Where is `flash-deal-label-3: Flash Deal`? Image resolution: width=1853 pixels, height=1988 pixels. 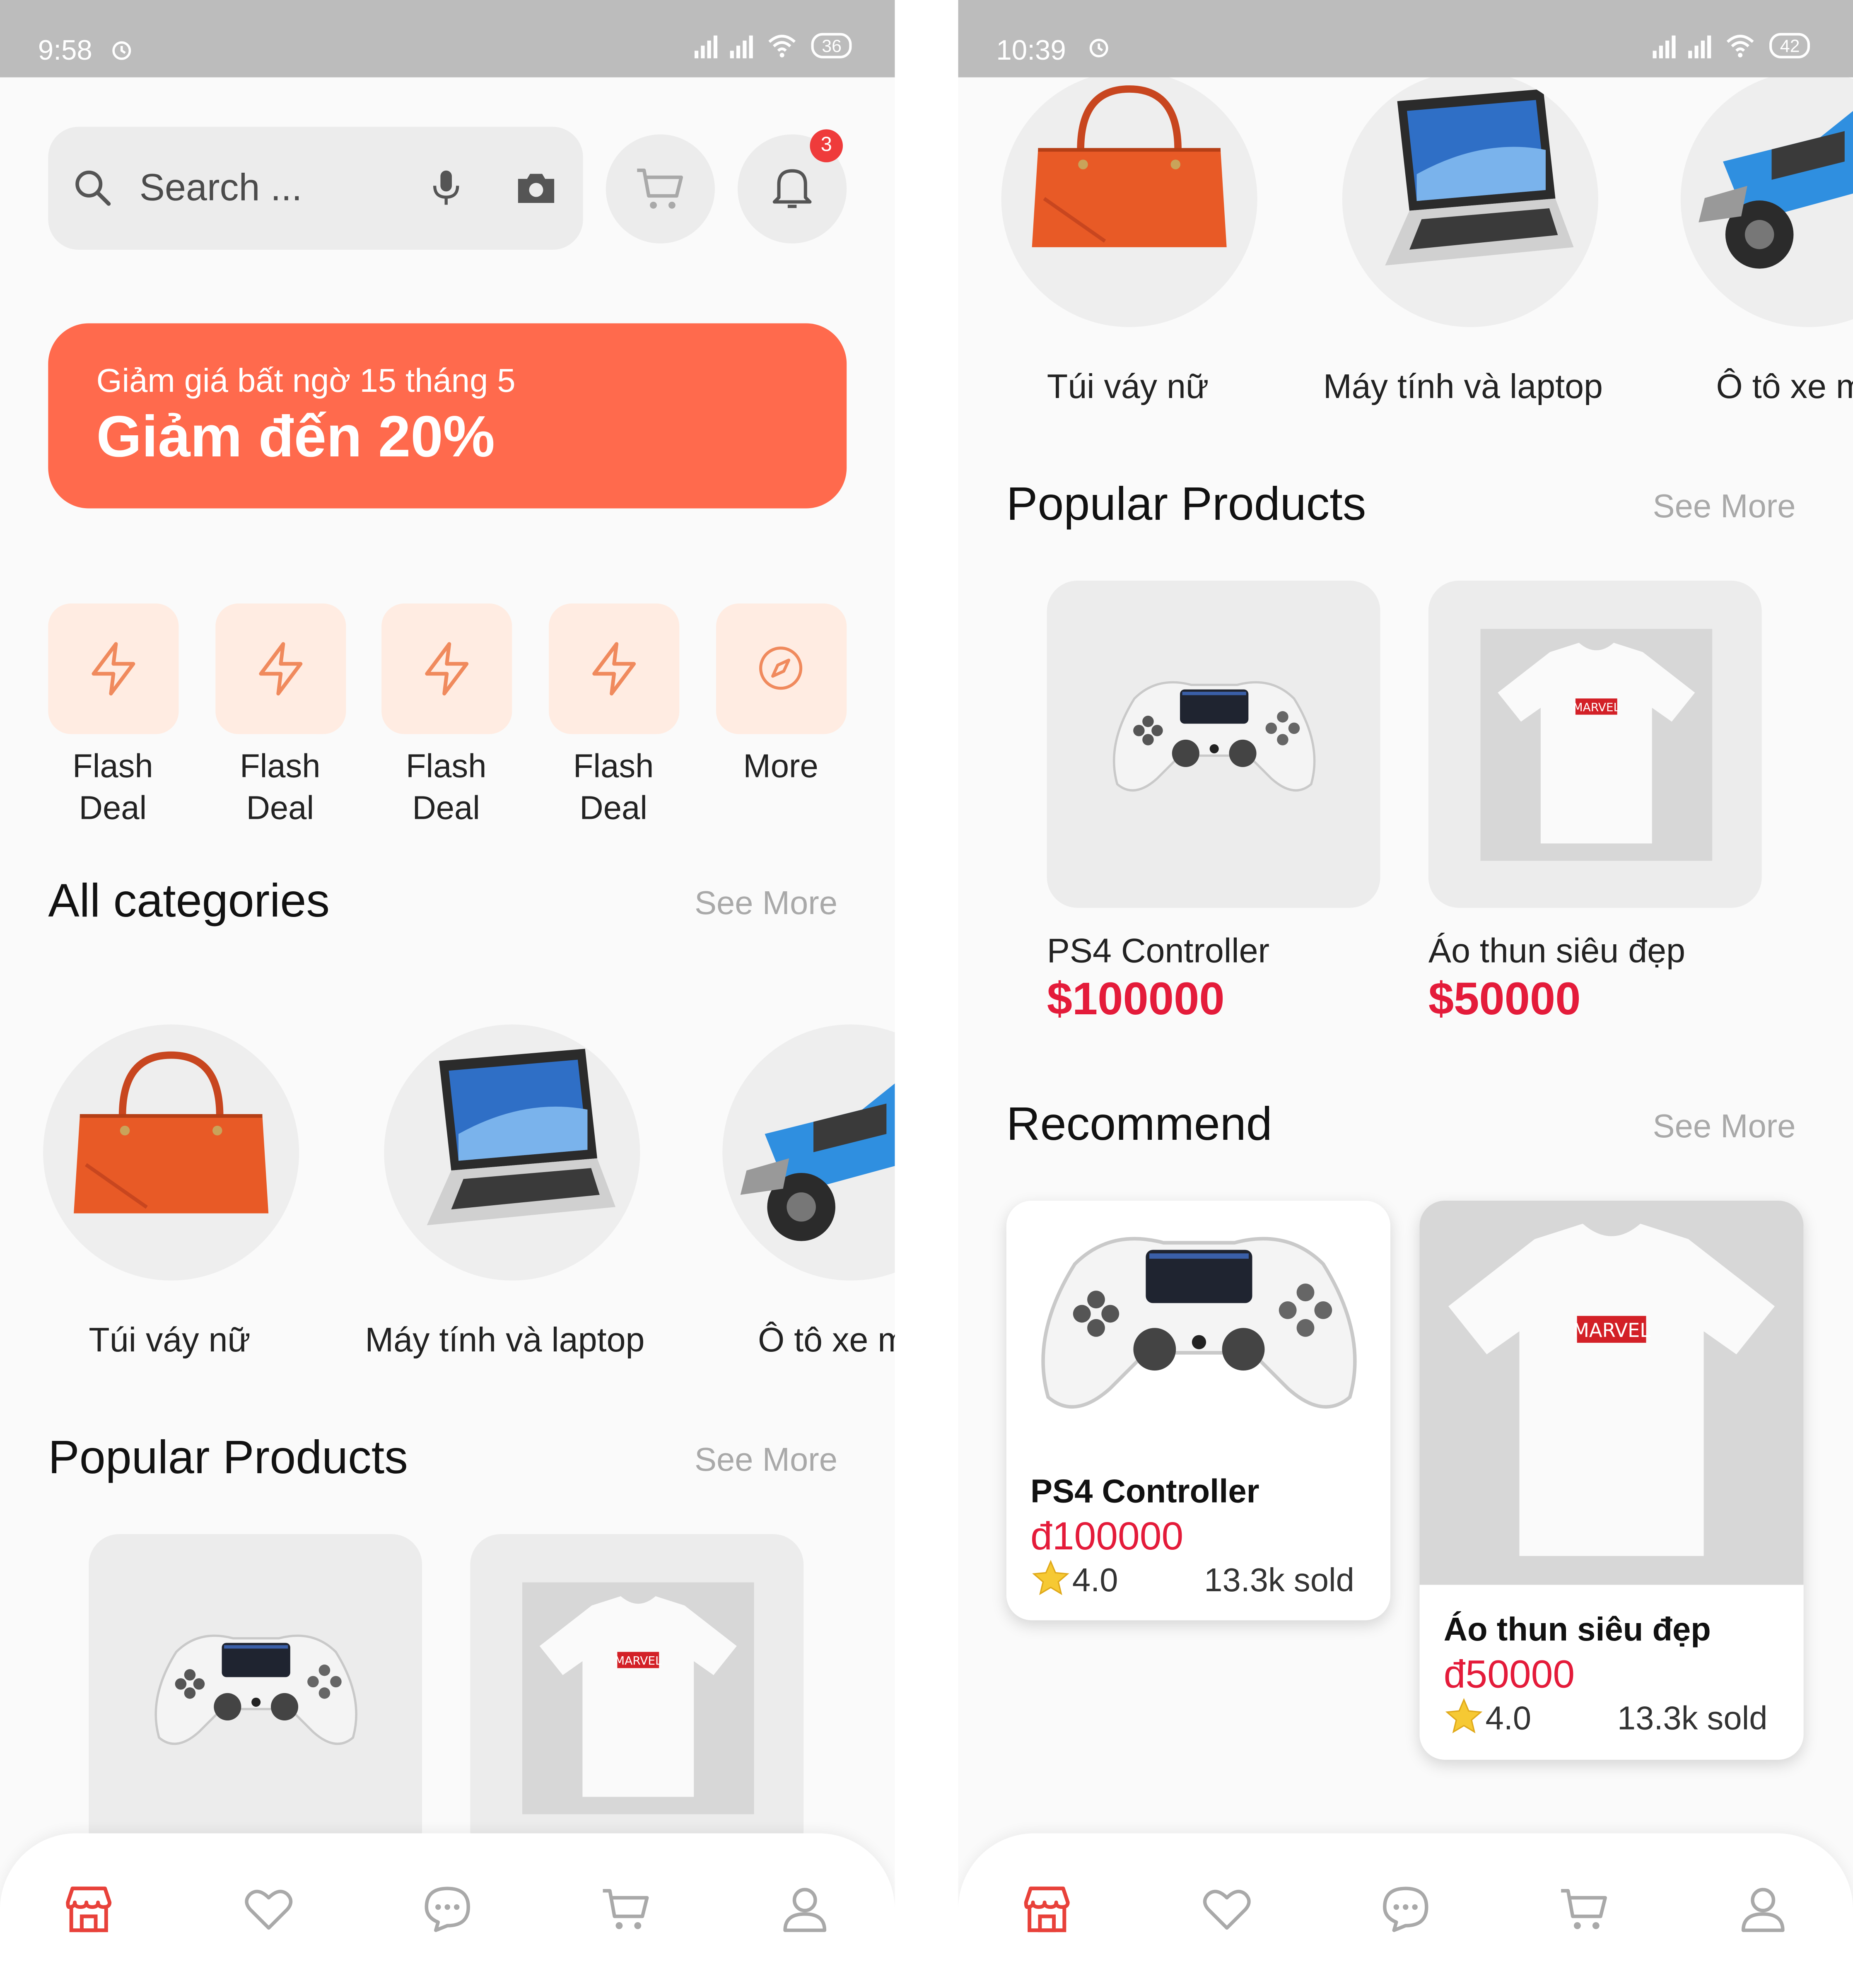 flash-deal-label-3: Flash Deal is located at coordinates (446, 787).